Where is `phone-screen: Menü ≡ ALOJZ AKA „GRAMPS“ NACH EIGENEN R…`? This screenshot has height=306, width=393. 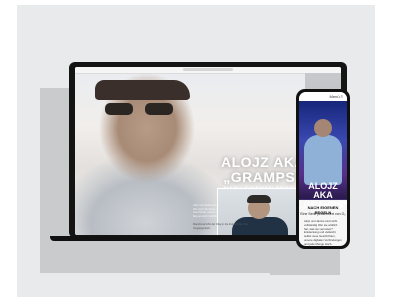 phone-screen: Menü ≡ ALOJZ AKA „GRAMPS“ NACH EIGENEN R… is located at coordinates (323, 169).